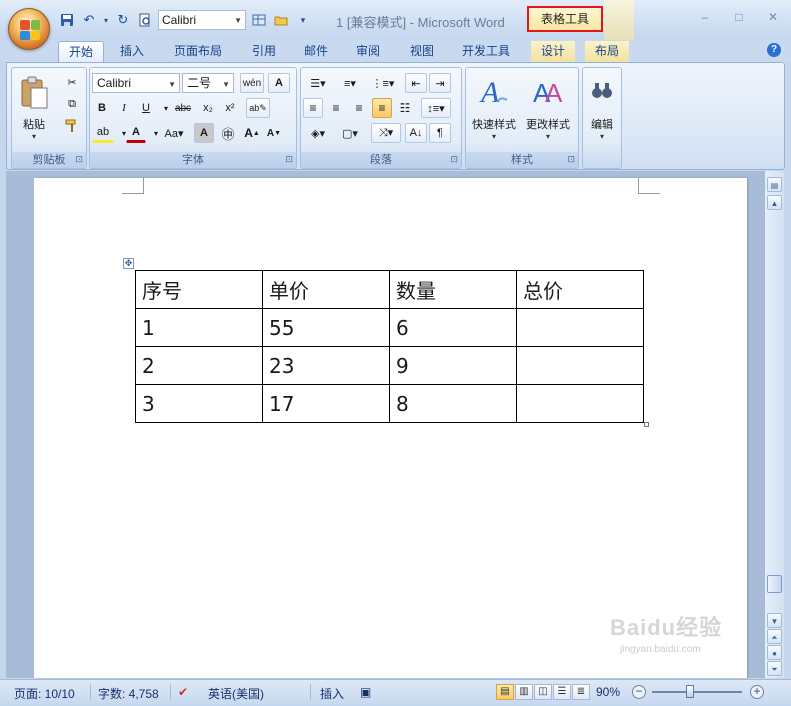  I want to click on close-button: ✕, so click(773, 17).